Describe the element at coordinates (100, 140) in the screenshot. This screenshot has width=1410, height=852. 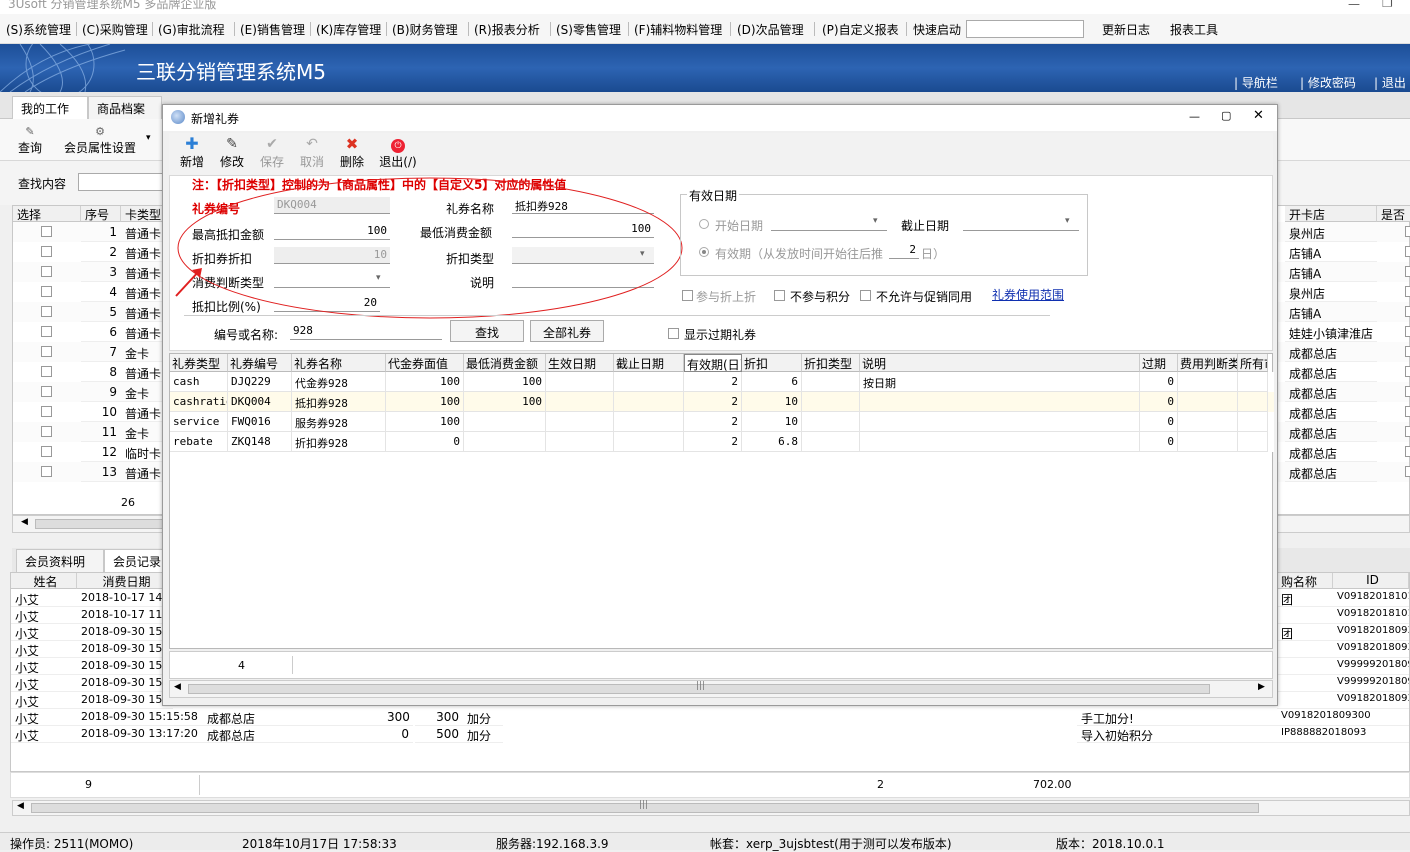
I see `member-props-button: ⚙ 会员属性设置` at that location.